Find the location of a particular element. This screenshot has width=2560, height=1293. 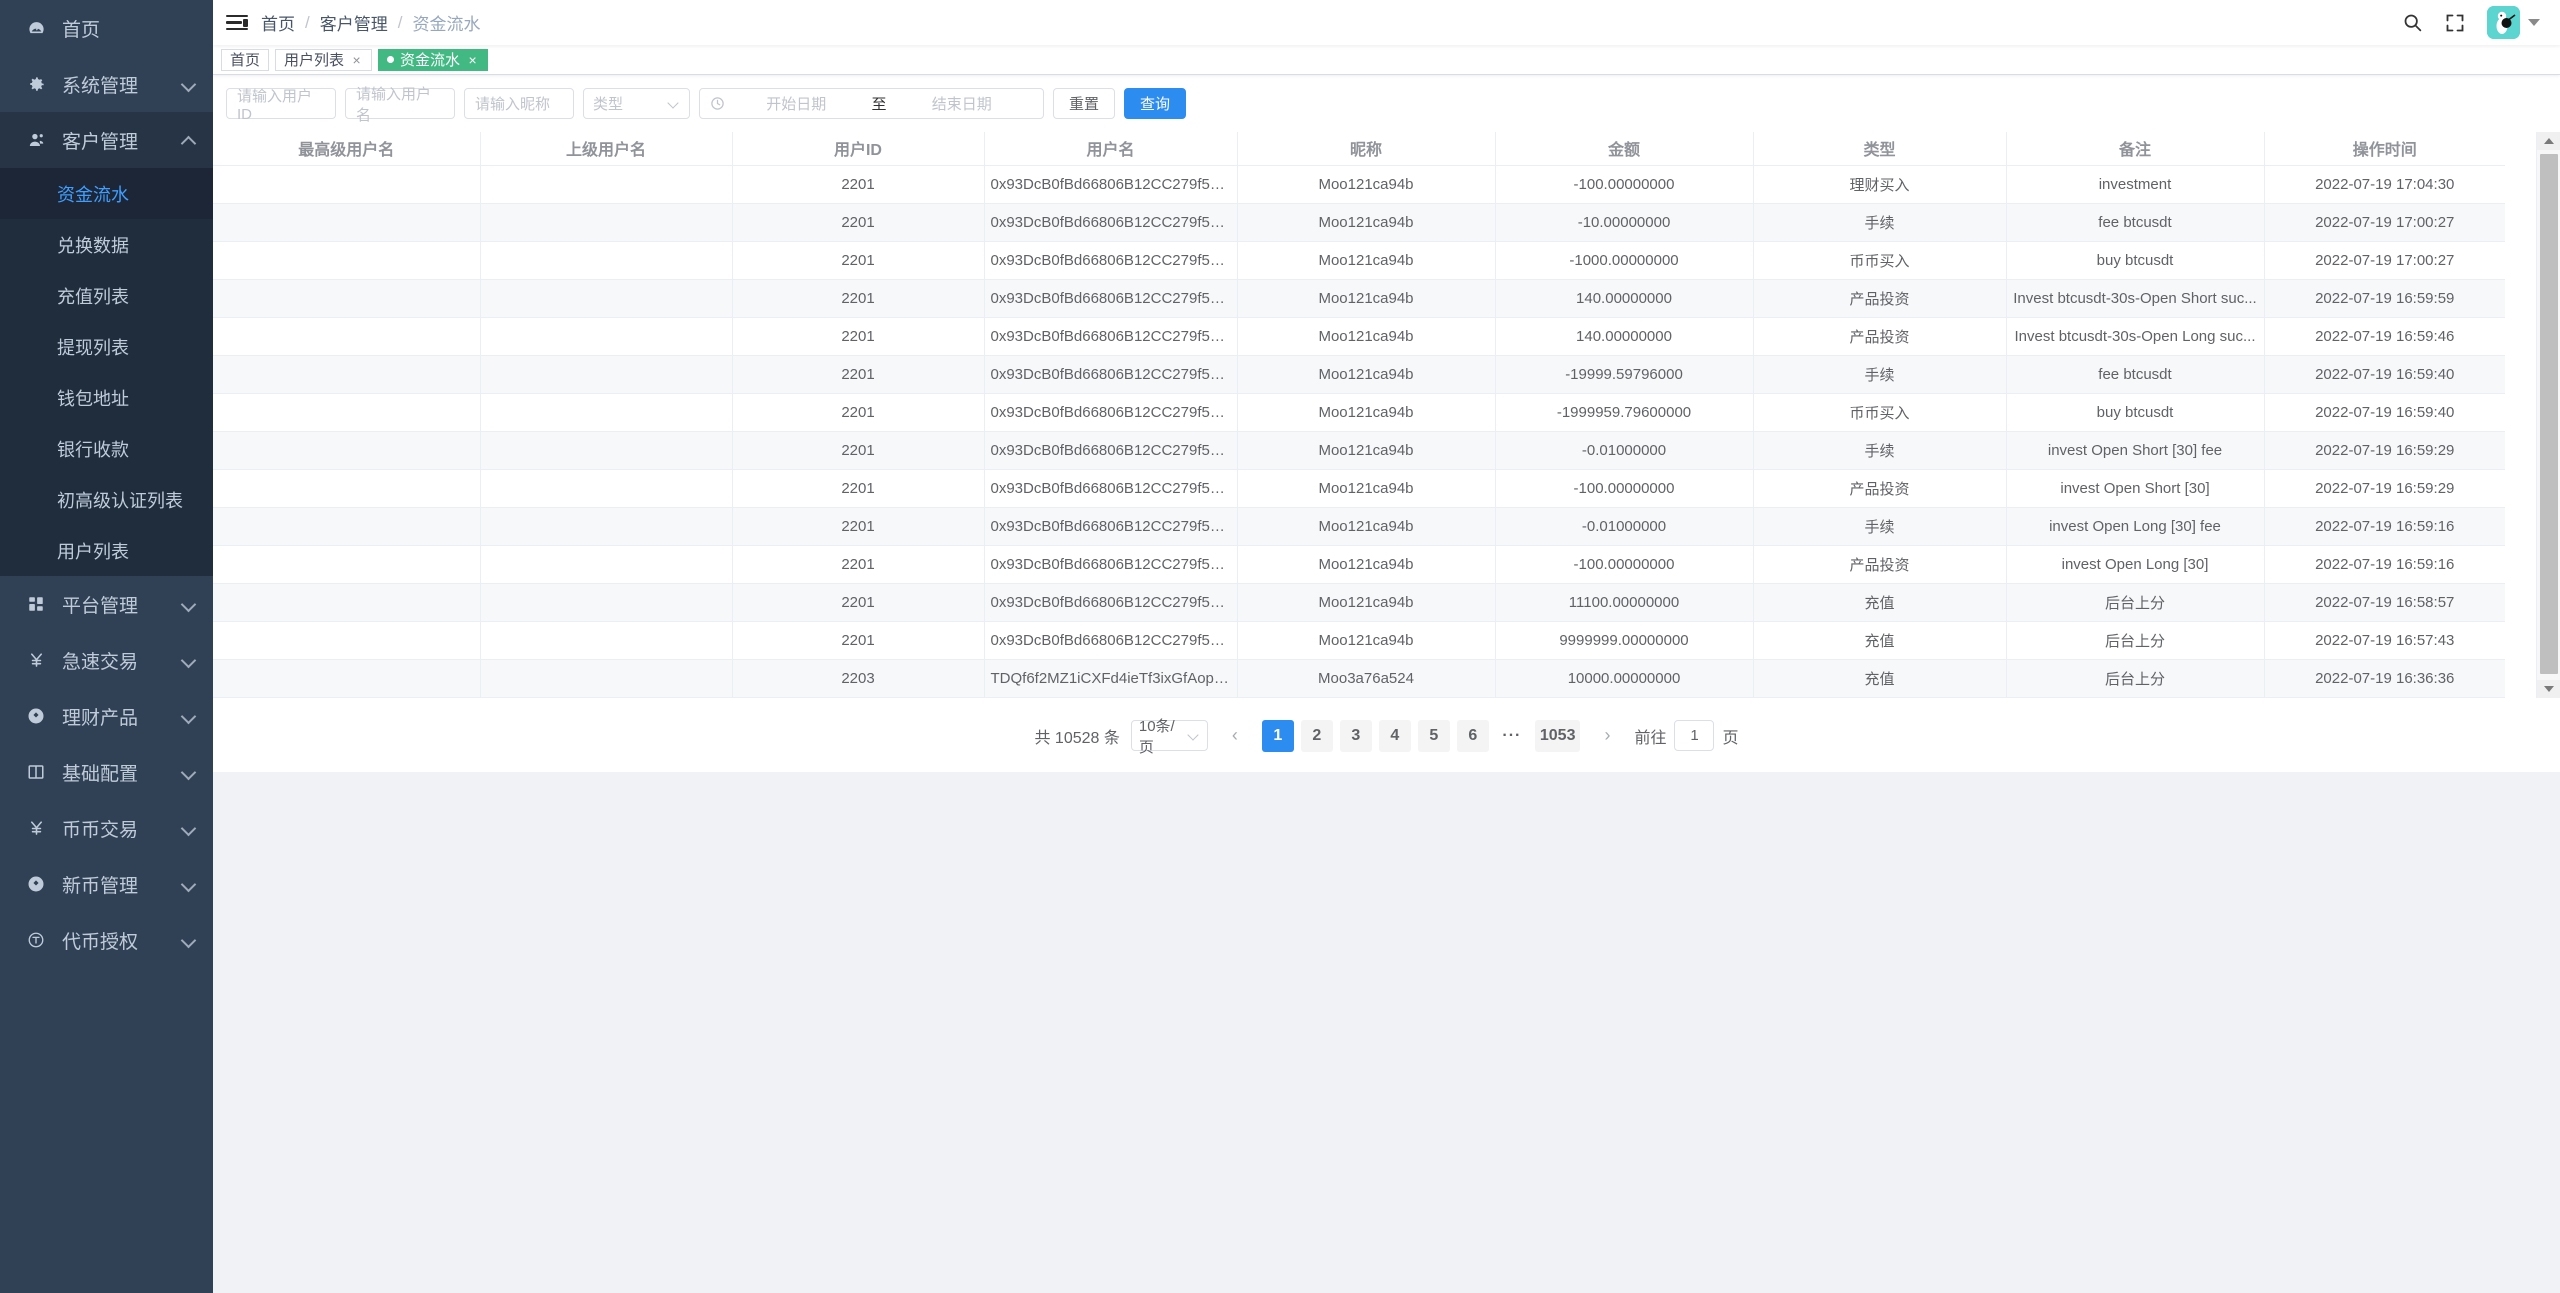

page-ellipsis: ··· is located at coordinates (1512, 736).